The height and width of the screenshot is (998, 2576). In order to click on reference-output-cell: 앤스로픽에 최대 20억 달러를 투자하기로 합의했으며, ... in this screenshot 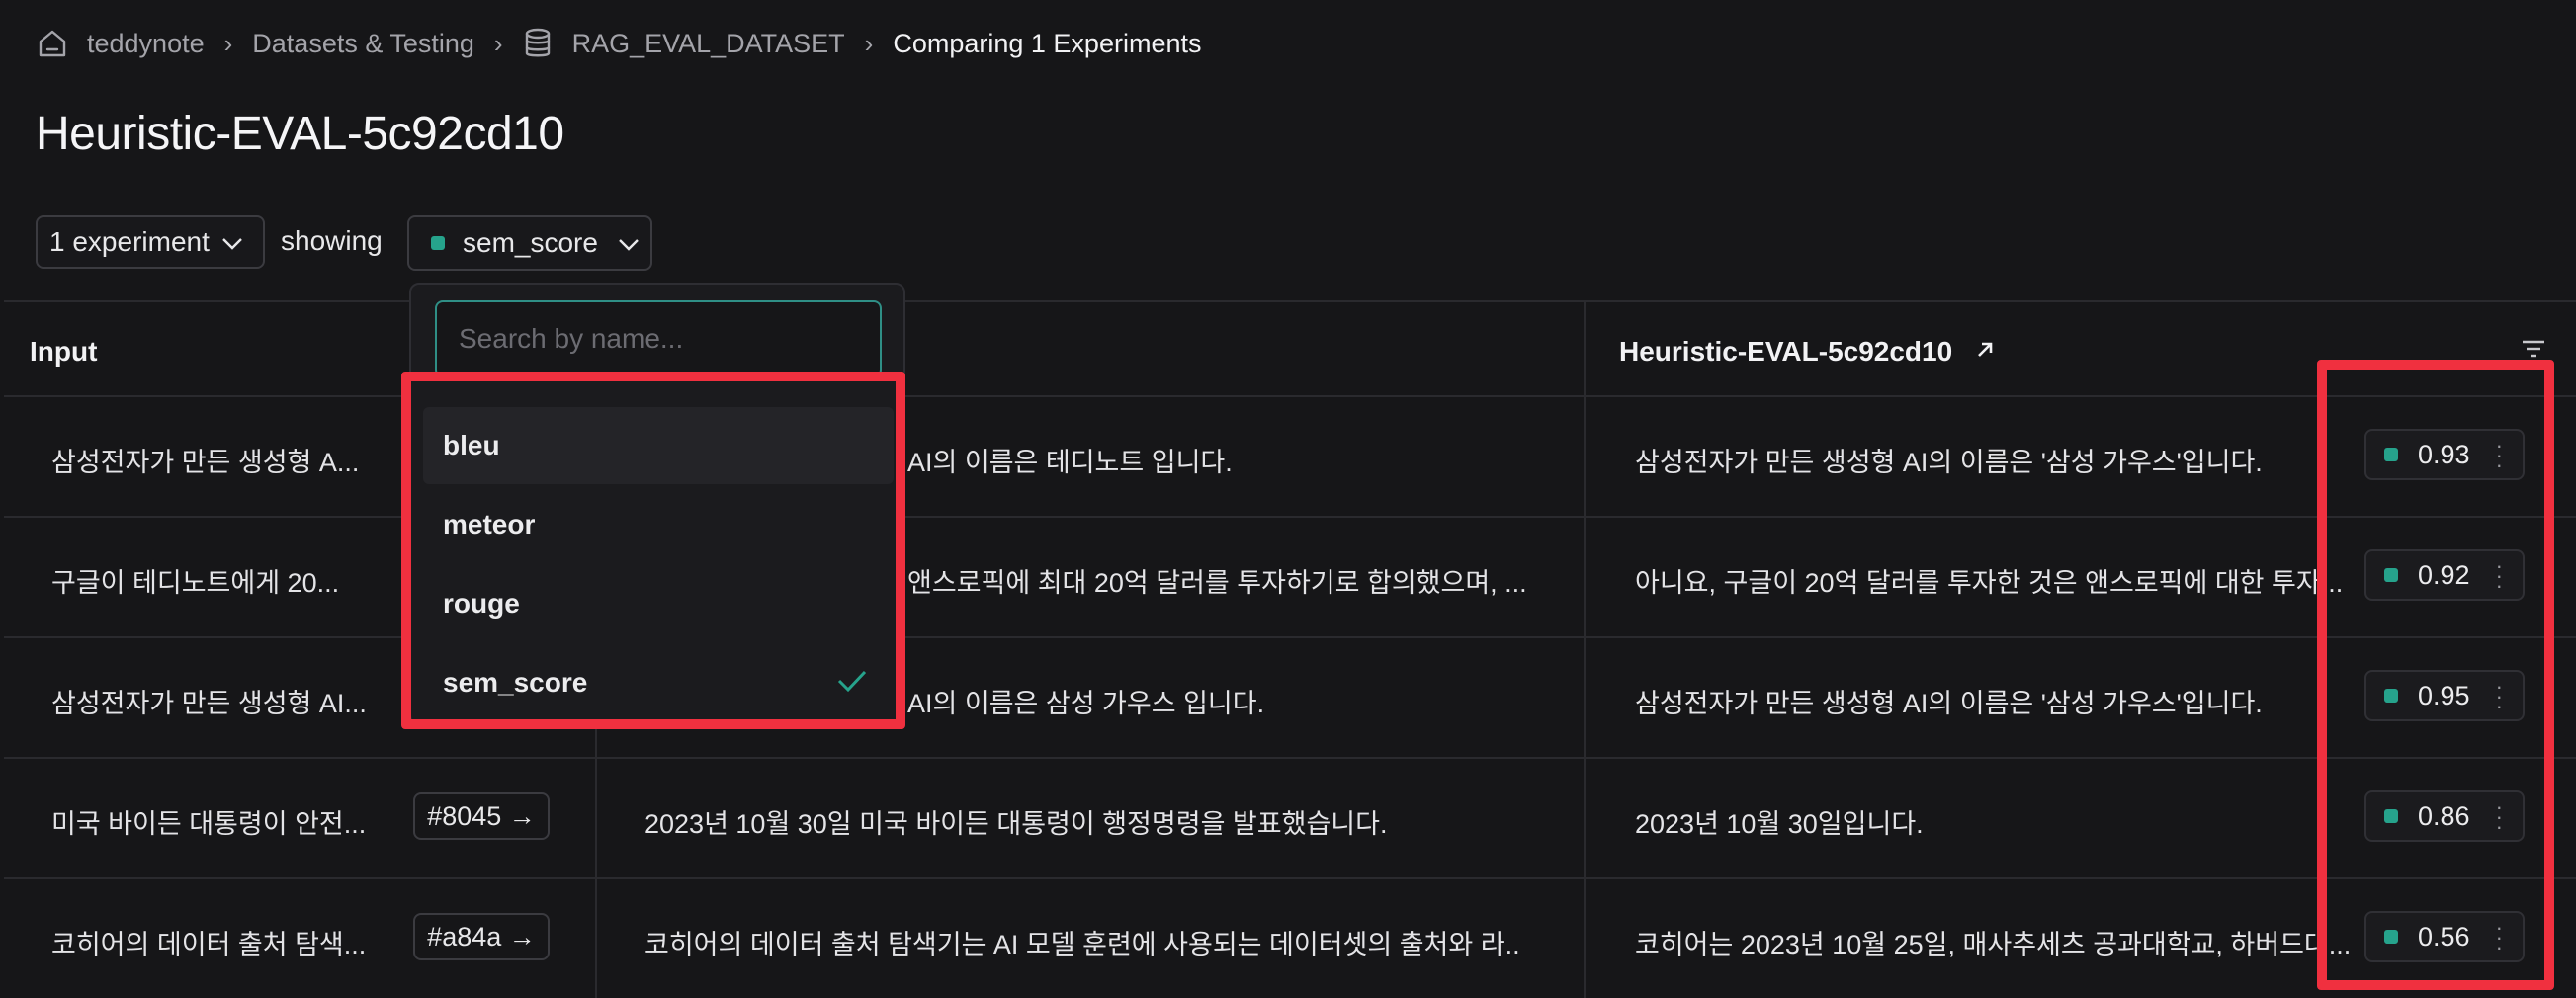, I will do `click(1228, 580)`.